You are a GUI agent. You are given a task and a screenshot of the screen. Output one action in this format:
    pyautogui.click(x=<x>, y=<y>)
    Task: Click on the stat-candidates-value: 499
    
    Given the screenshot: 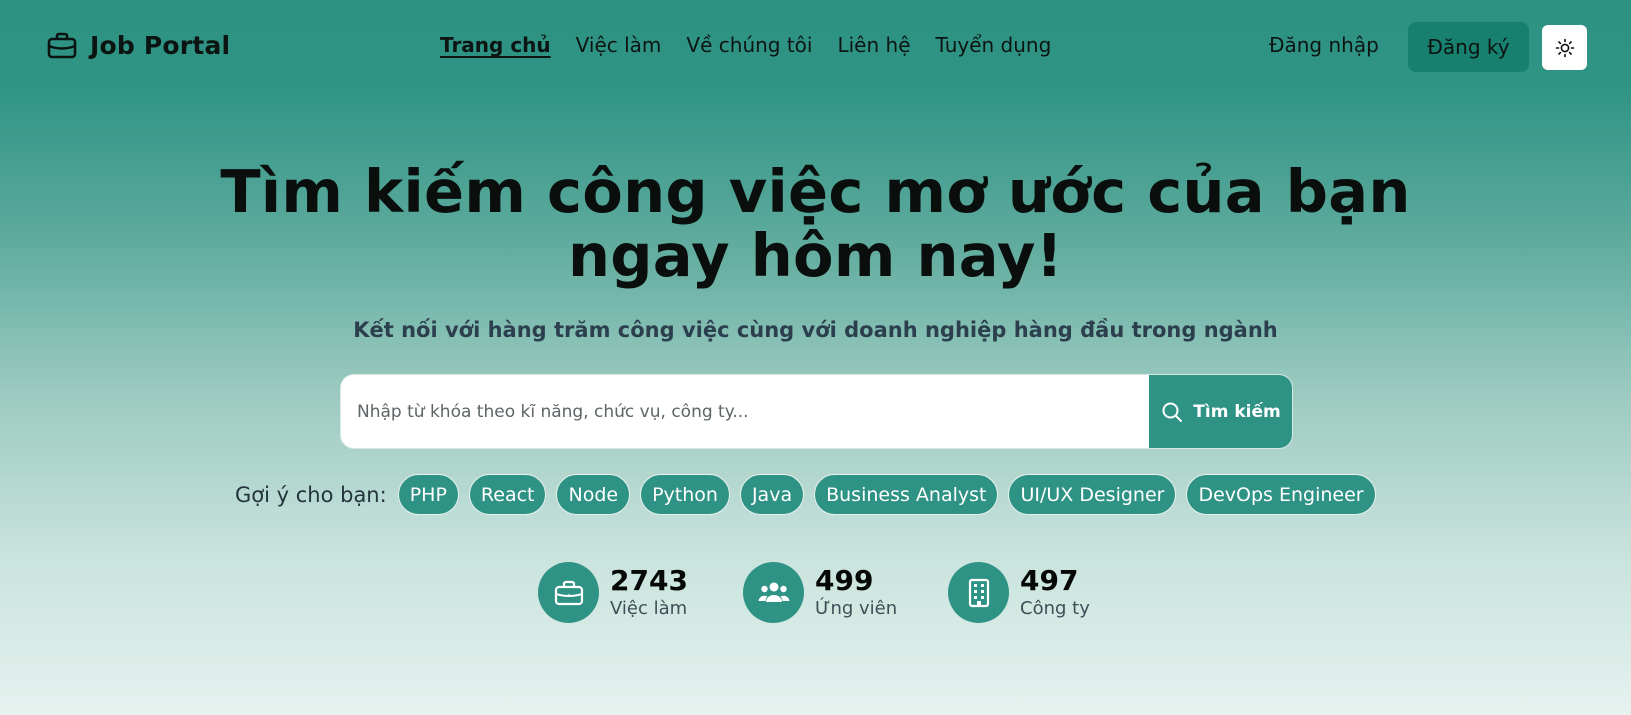 What is the action you would take?
    pyautogui.click(x=844, y=580)
    